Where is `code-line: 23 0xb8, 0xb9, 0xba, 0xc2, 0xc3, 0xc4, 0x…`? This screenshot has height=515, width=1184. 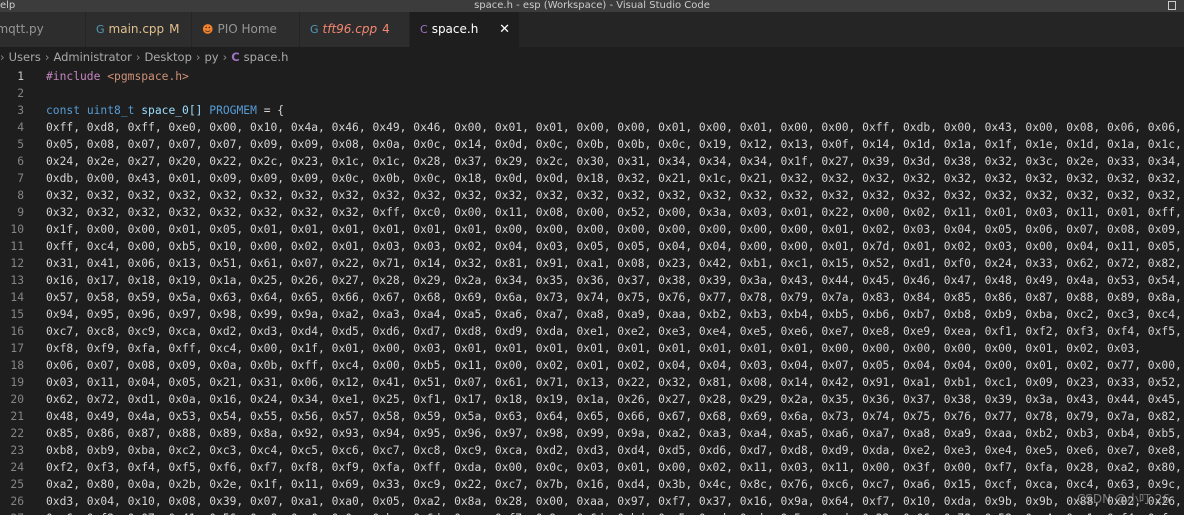
code-line: 23 0xb8, 0xb9, 0xba, 0xc2, 0xc3, 0xc4, 0x… is located at coordinates (592, 450).